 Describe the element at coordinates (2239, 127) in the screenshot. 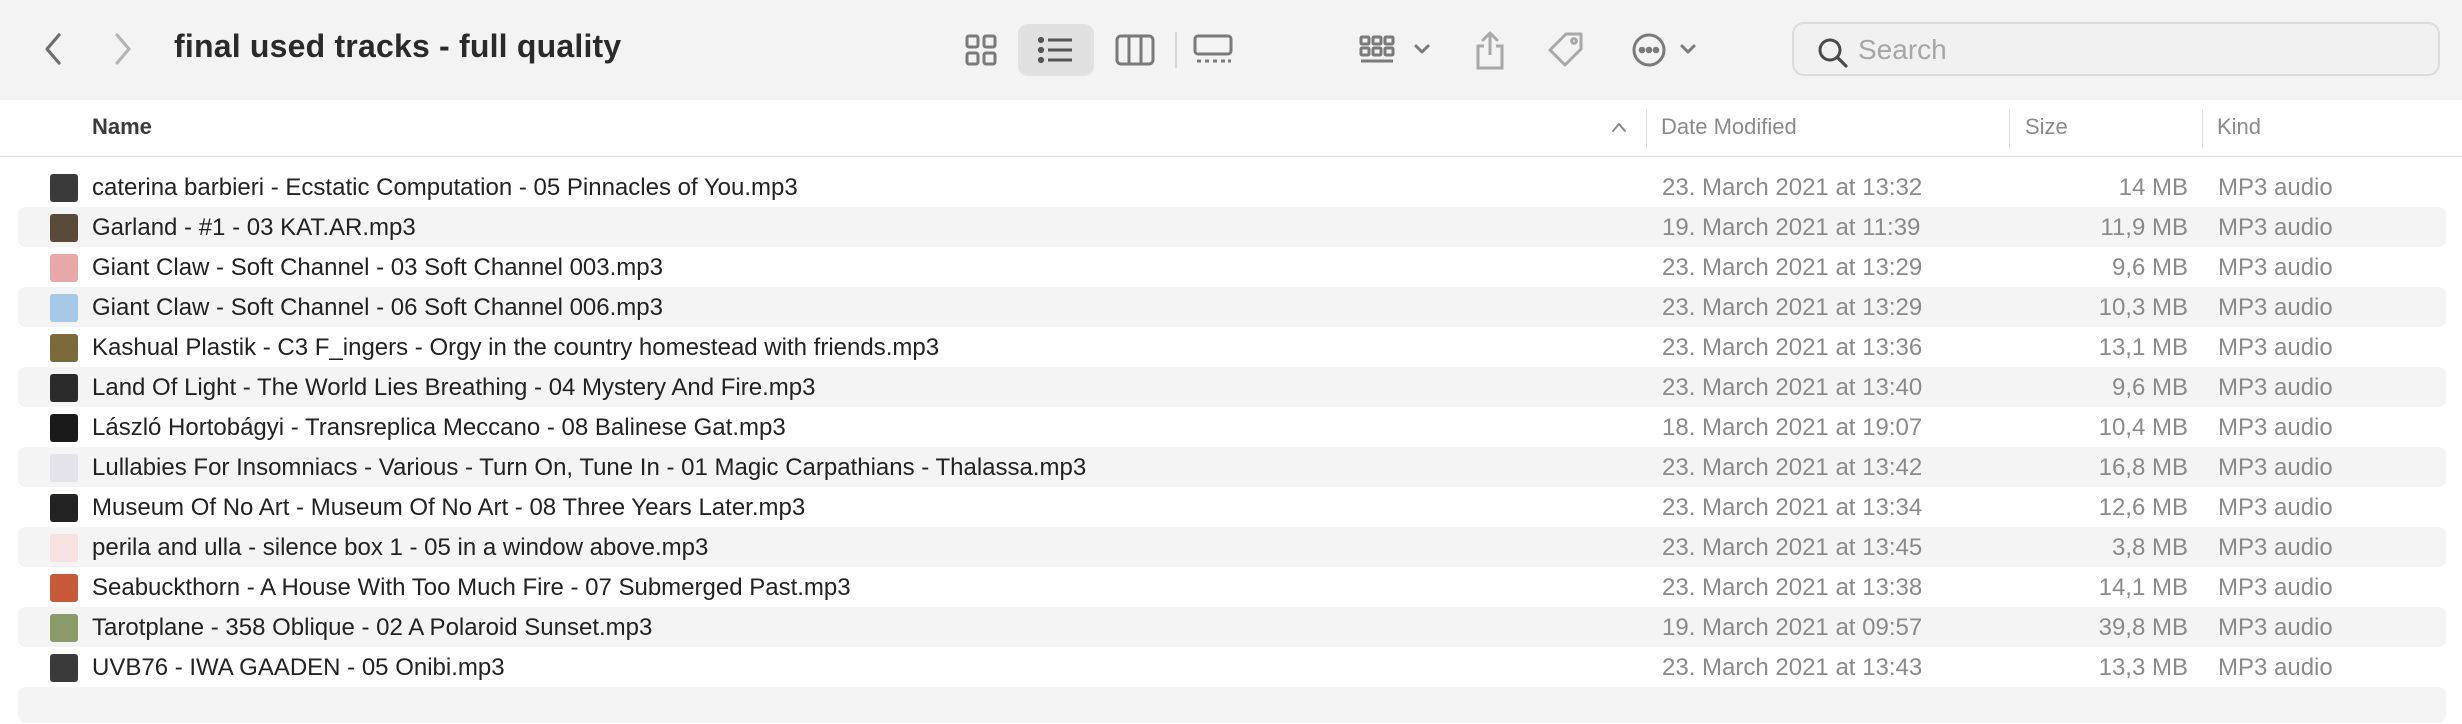

I see `column-header-kind: Kind` at that location.